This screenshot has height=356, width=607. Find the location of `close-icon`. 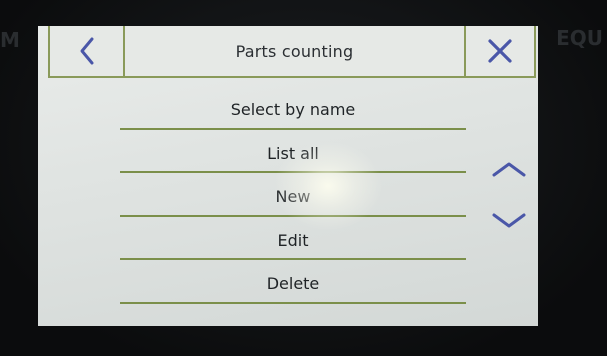

close-icon is located at coordinates (500, 51).